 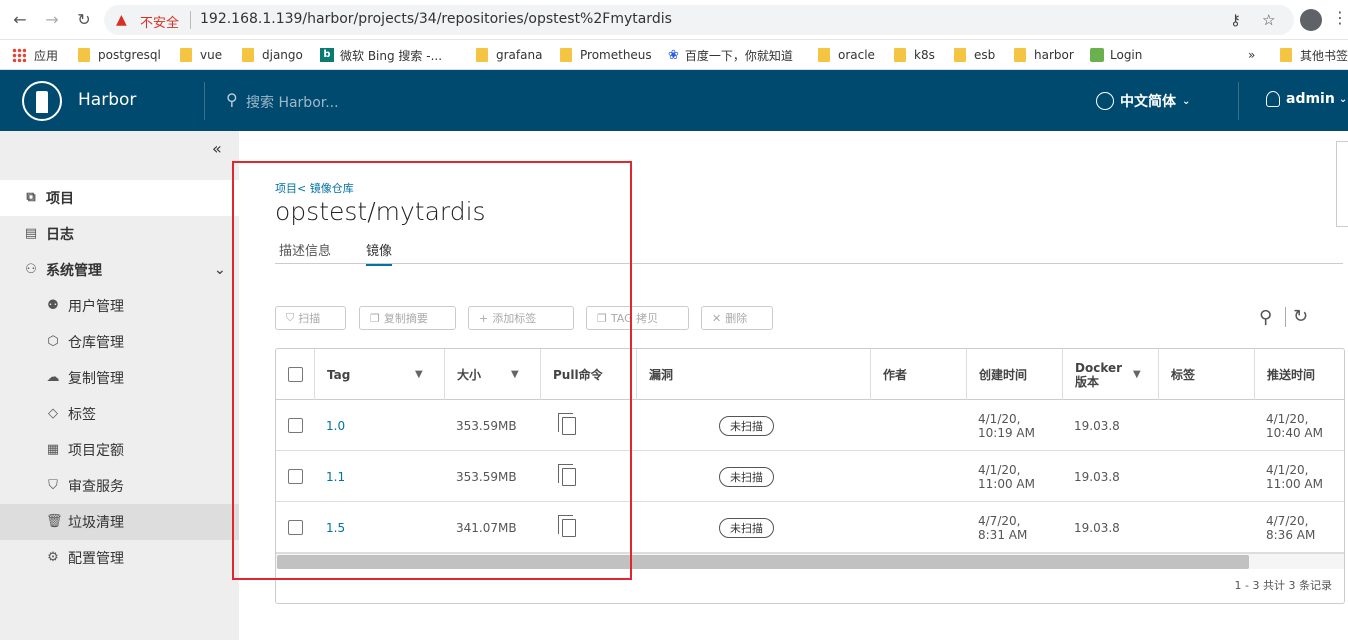 I want to click on column-labels: 标签, so click(x=1206, y=374).